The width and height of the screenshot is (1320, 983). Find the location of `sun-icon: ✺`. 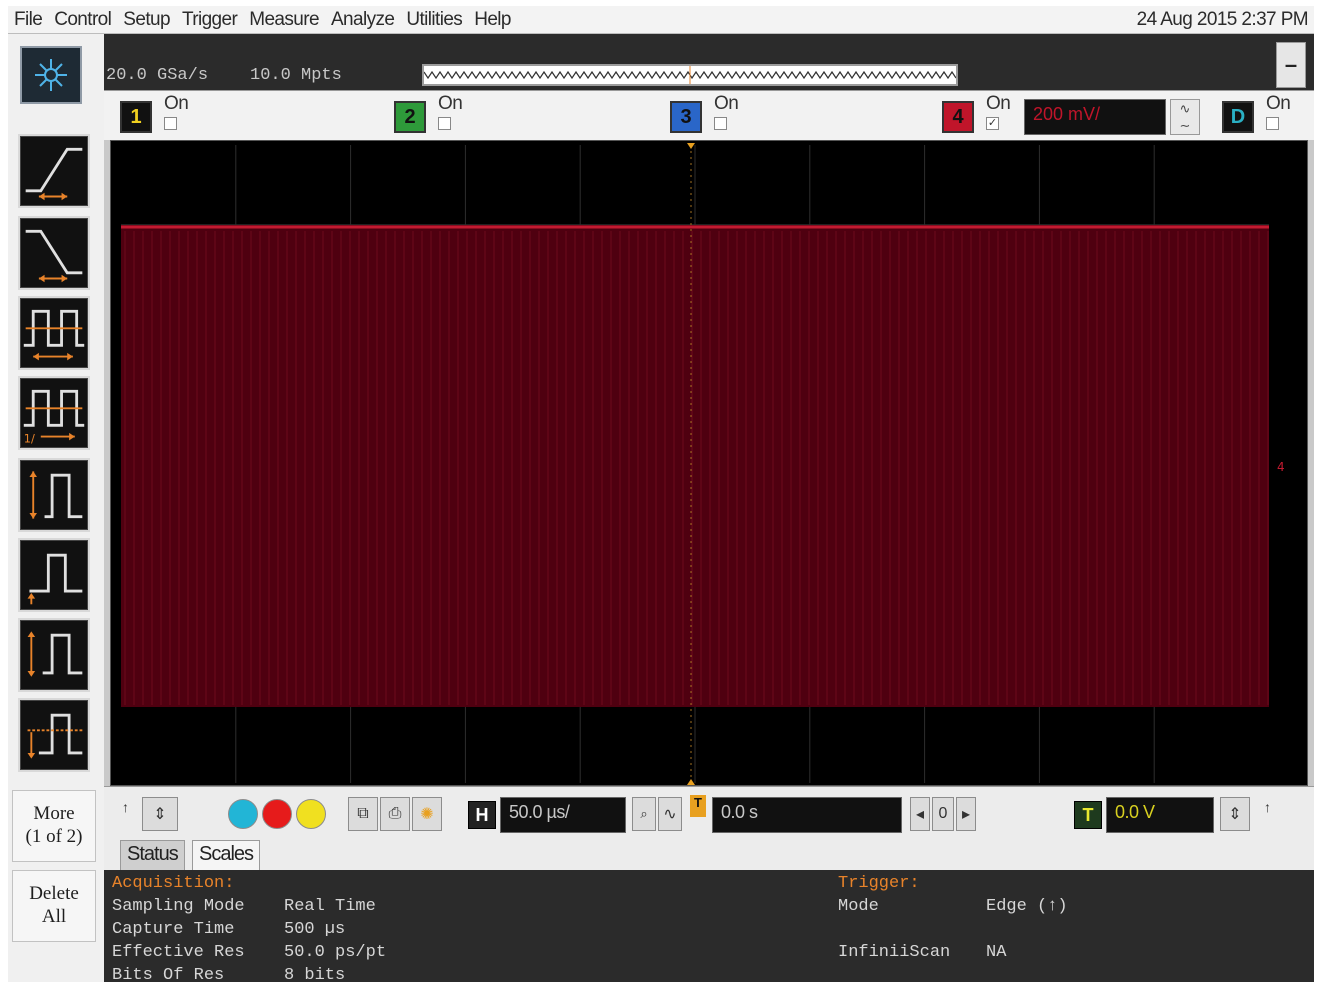

sun-icon: ✺ is located at coordinates (427, 814).